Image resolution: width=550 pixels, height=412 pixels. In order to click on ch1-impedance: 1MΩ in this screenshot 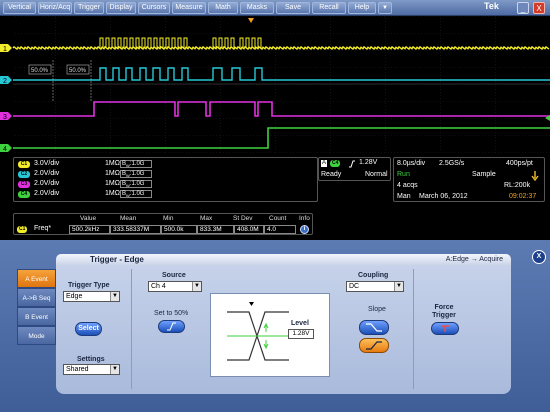, I will do `click(112, 163)`.